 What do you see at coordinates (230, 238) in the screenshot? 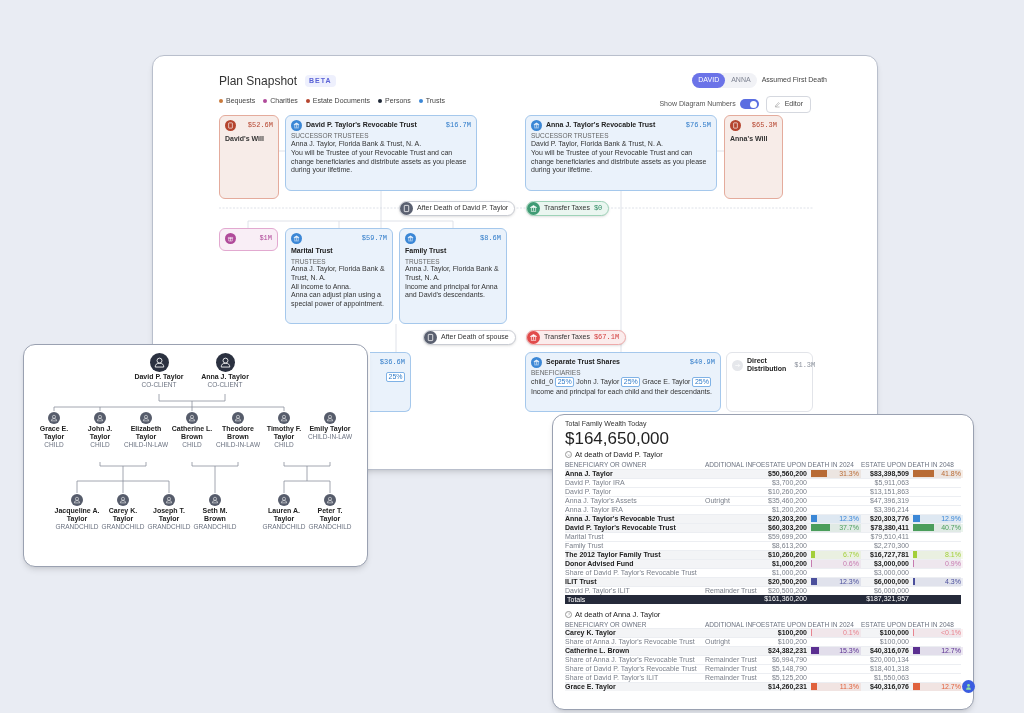
I see `gift-icon` at bounding box center [230, 238].